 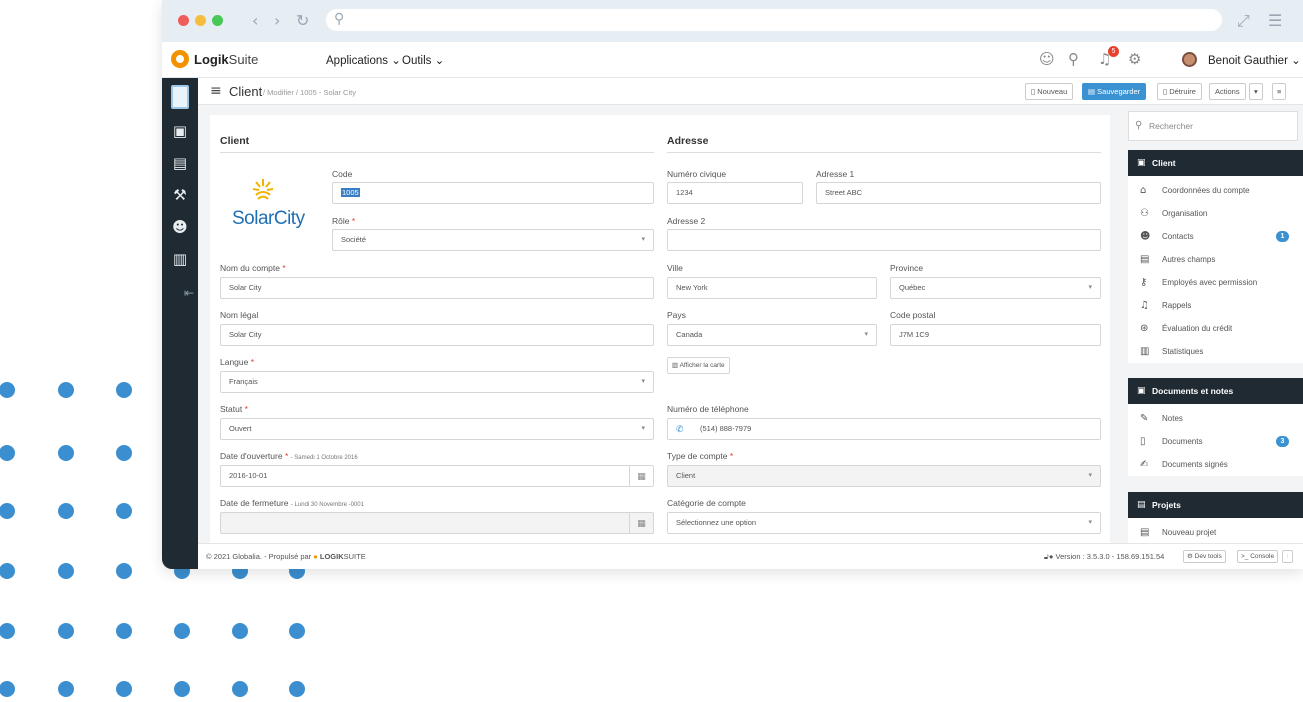 What do you see at coordinates (263, 189) in the screenshot?
I see `solarcity-sun-logo` at bounding box center [263, 189].